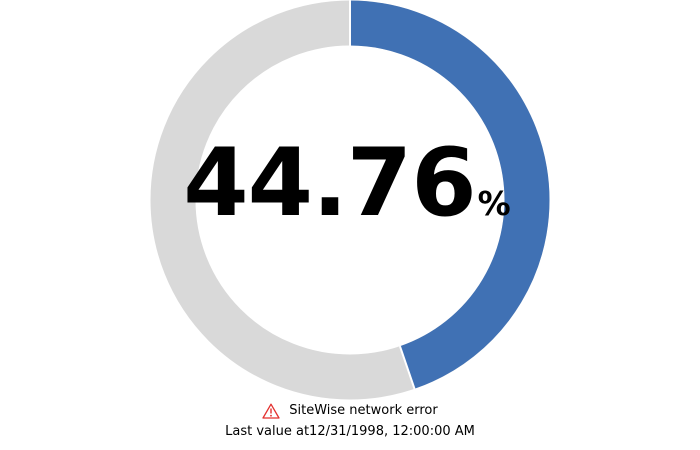  Describe the element at coordinates (271, 415) in the screenshot. I see `warning-icon-dot` at that location.